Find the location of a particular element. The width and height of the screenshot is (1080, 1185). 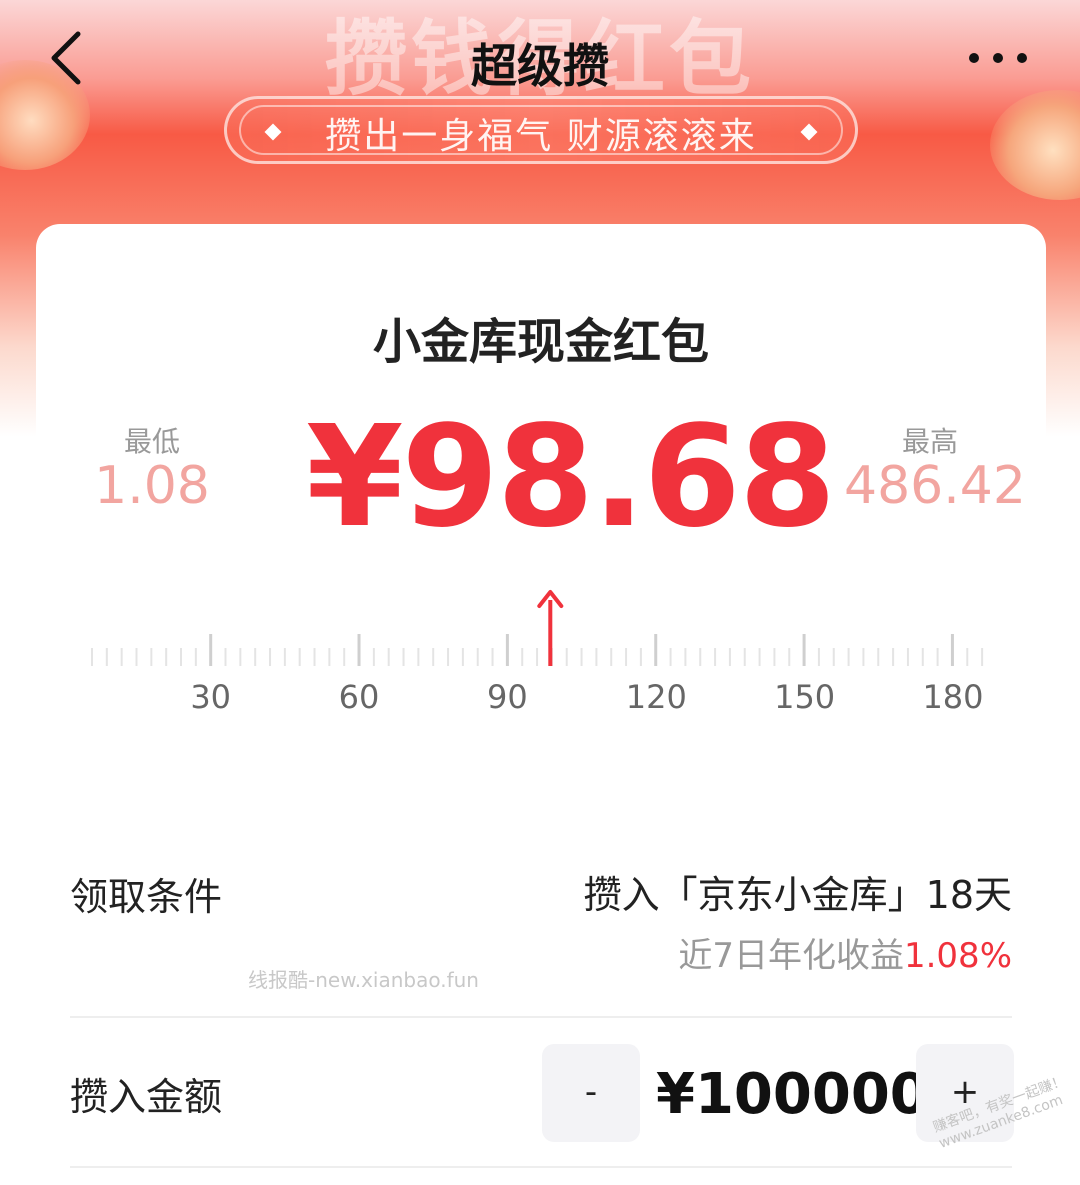

condition-label: 领取条件 is located at coordinates (146, 897).